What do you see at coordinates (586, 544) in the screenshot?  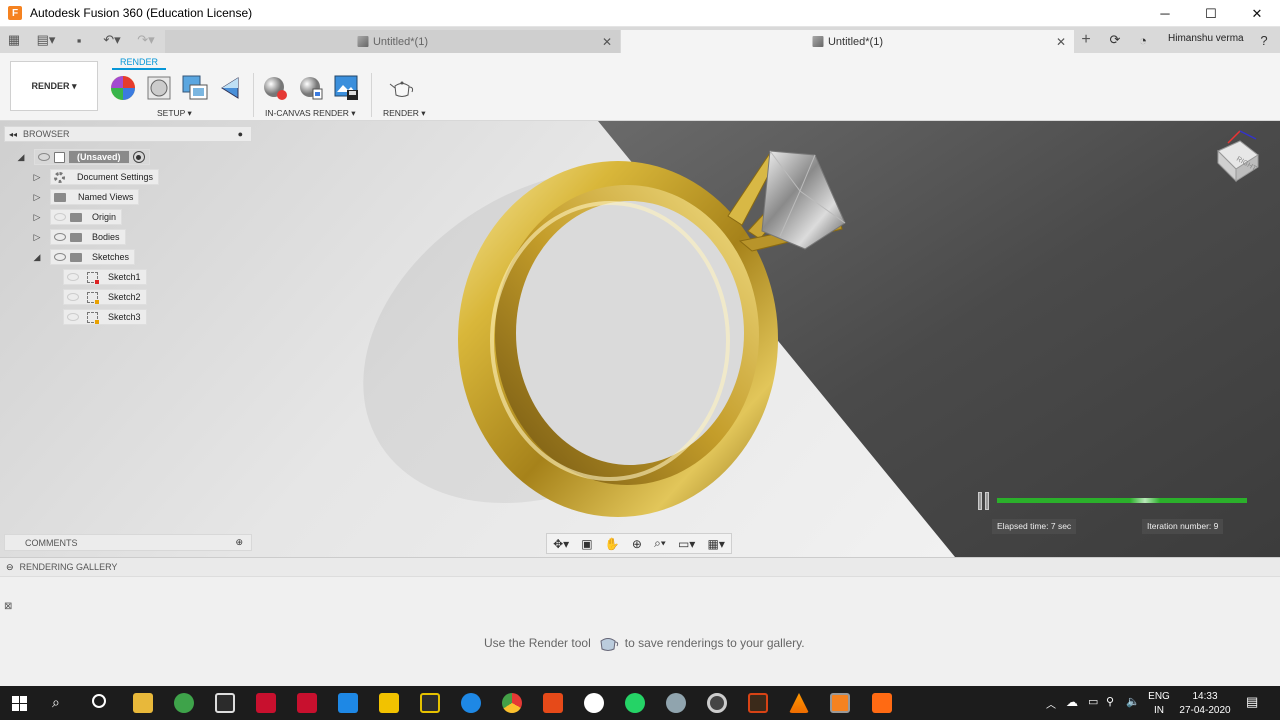 I see `look-at-icon: ▣` at bounding box center [586, 544].